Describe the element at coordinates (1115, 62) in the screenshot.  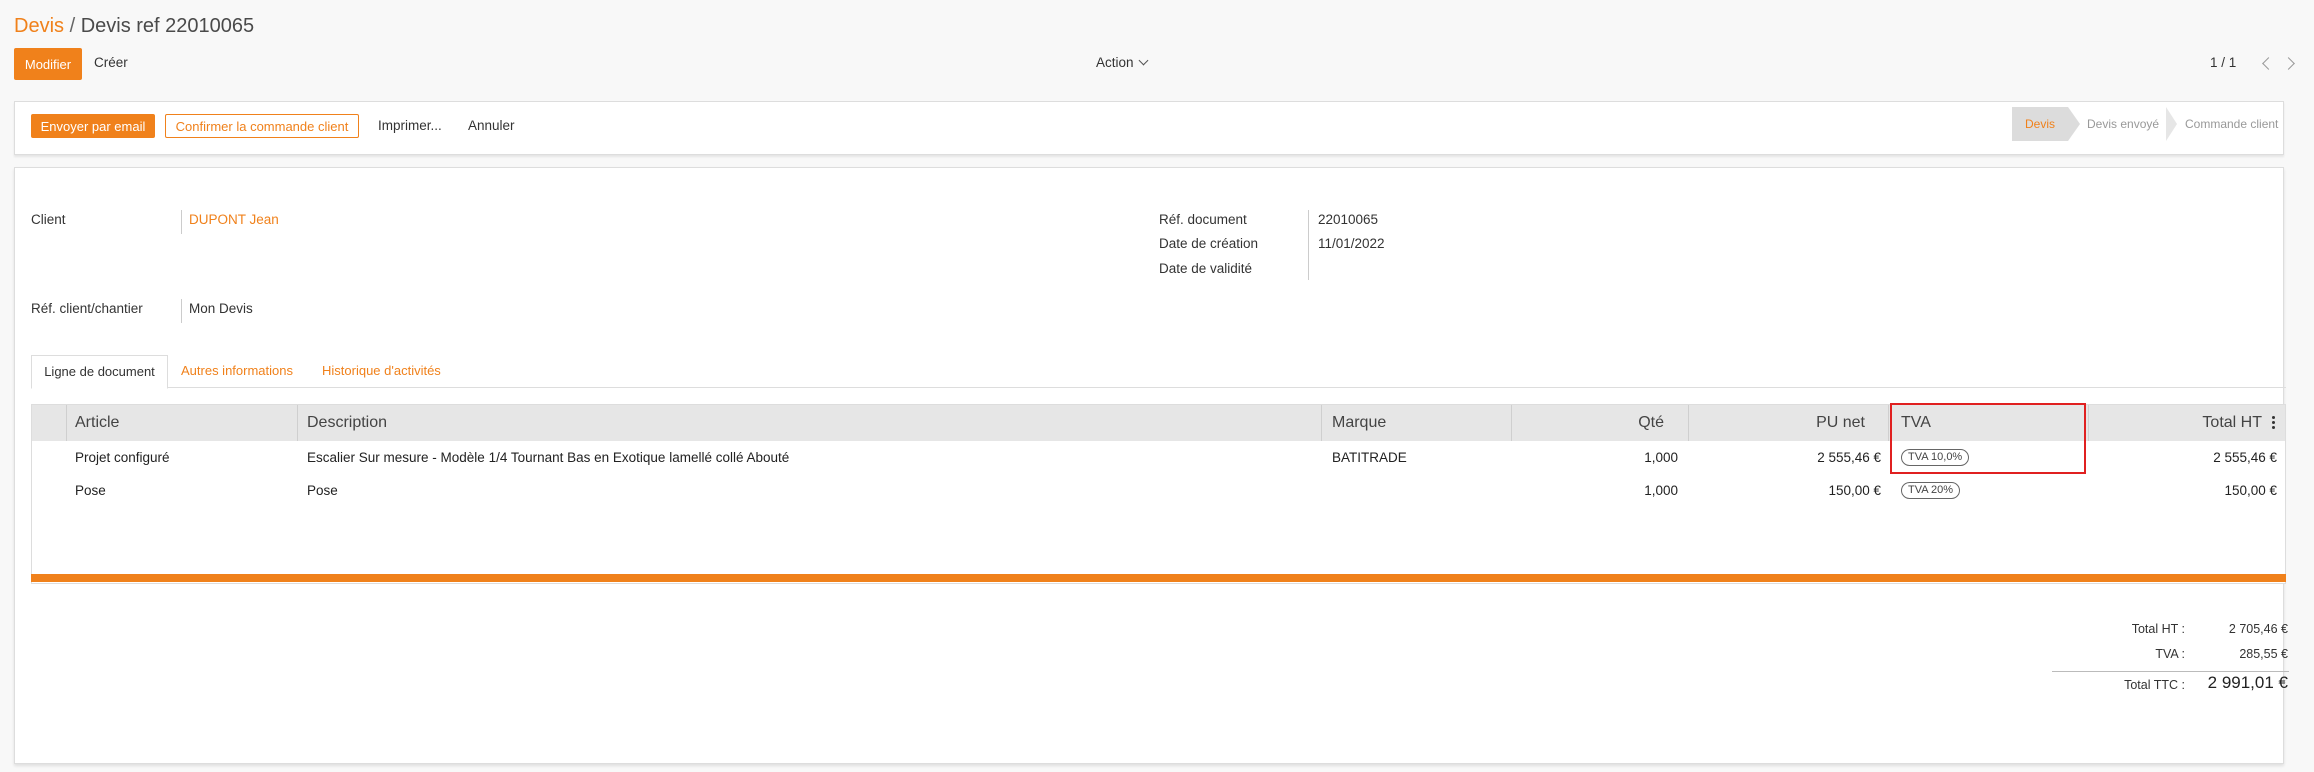
I see `action-dropdown-label: Action` at that location.